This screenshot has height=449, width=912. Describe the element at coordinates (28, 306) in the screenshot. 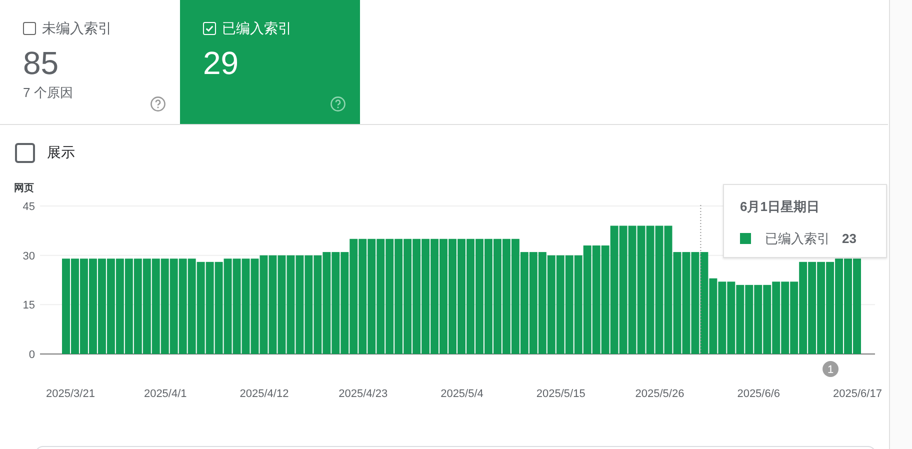

I see `y-tick-label: 15` at that location.